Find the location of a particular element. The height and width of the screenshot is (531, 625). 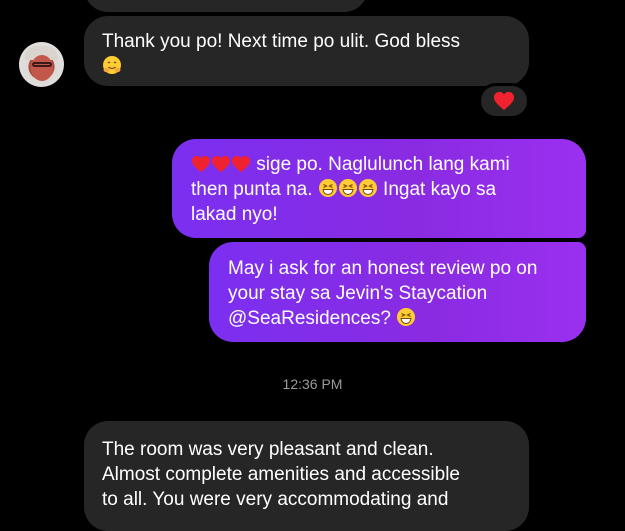

message-text-line: May i ask for an honest review po on is located at coordinates (383, 268).